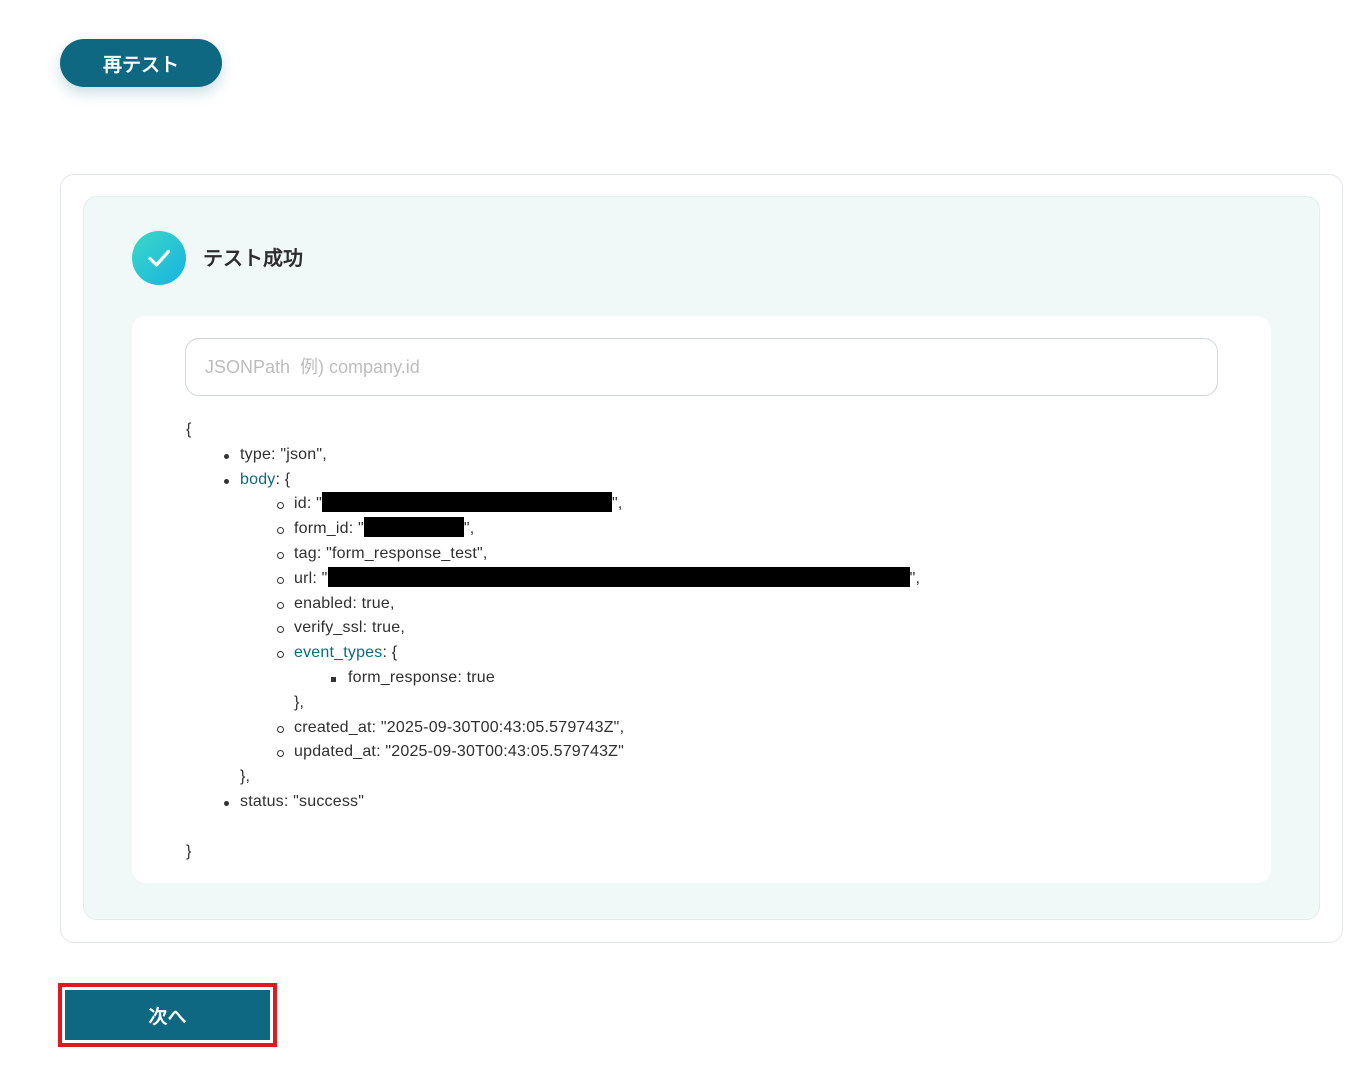 This screenshot has height=1092, width=1363. What do you see at coordinates (308, 504) in the screenshot?
I see `id-prefix: id: "` at bounding box center [308, 504].